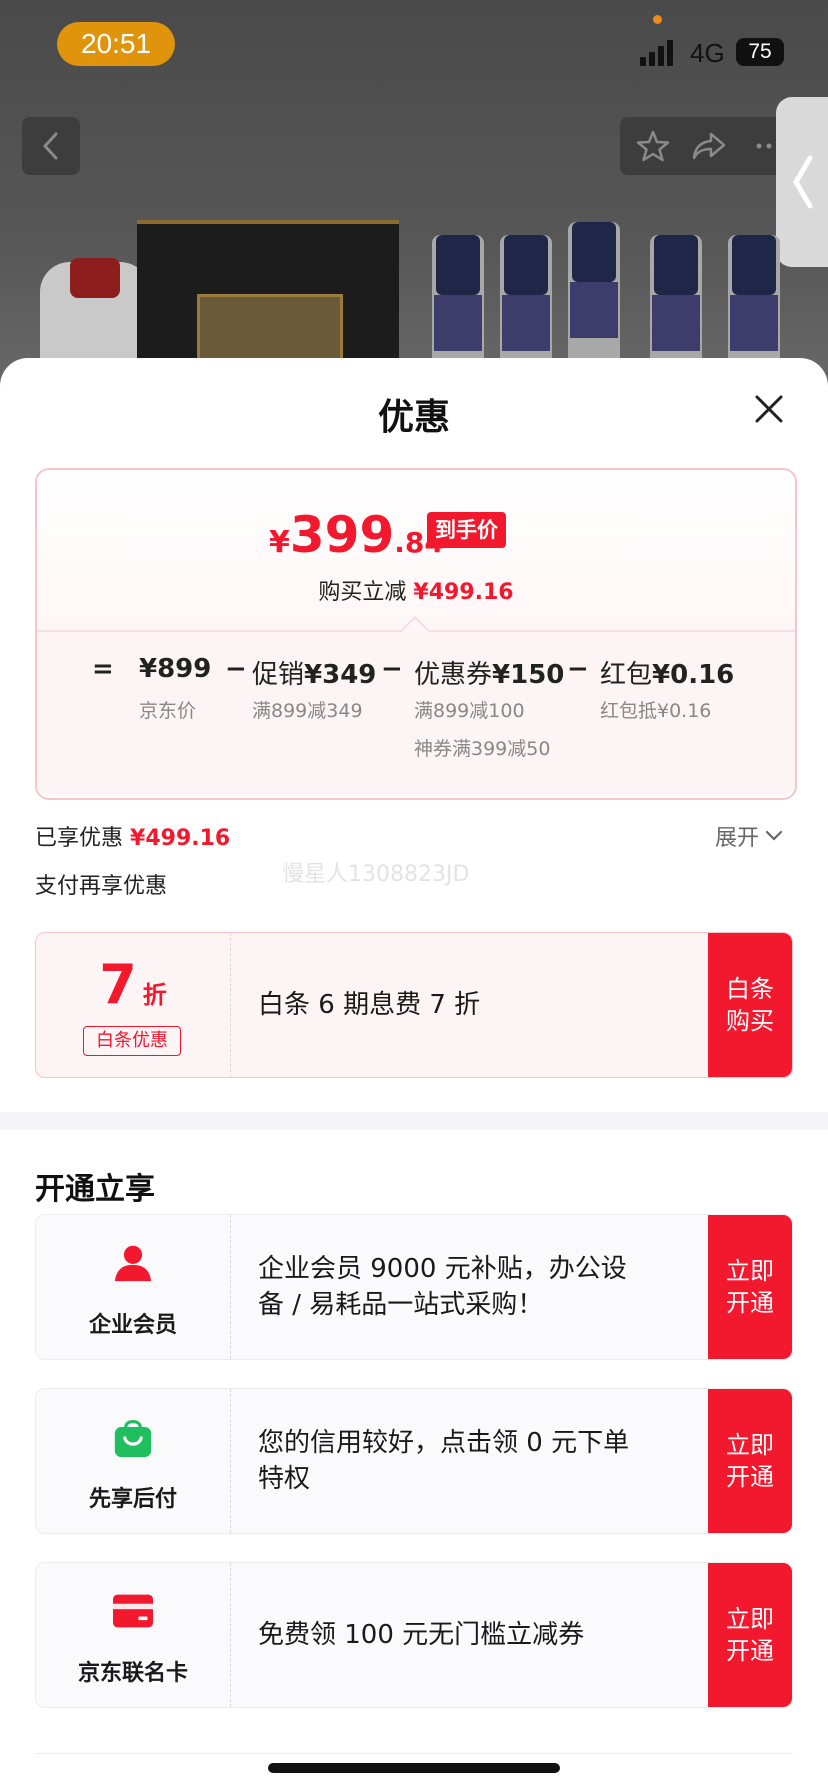  Describe the element at coordinates (482, 749) in the screenshot. I see `coupon-condition-extra: 神券满399减50` at that location.